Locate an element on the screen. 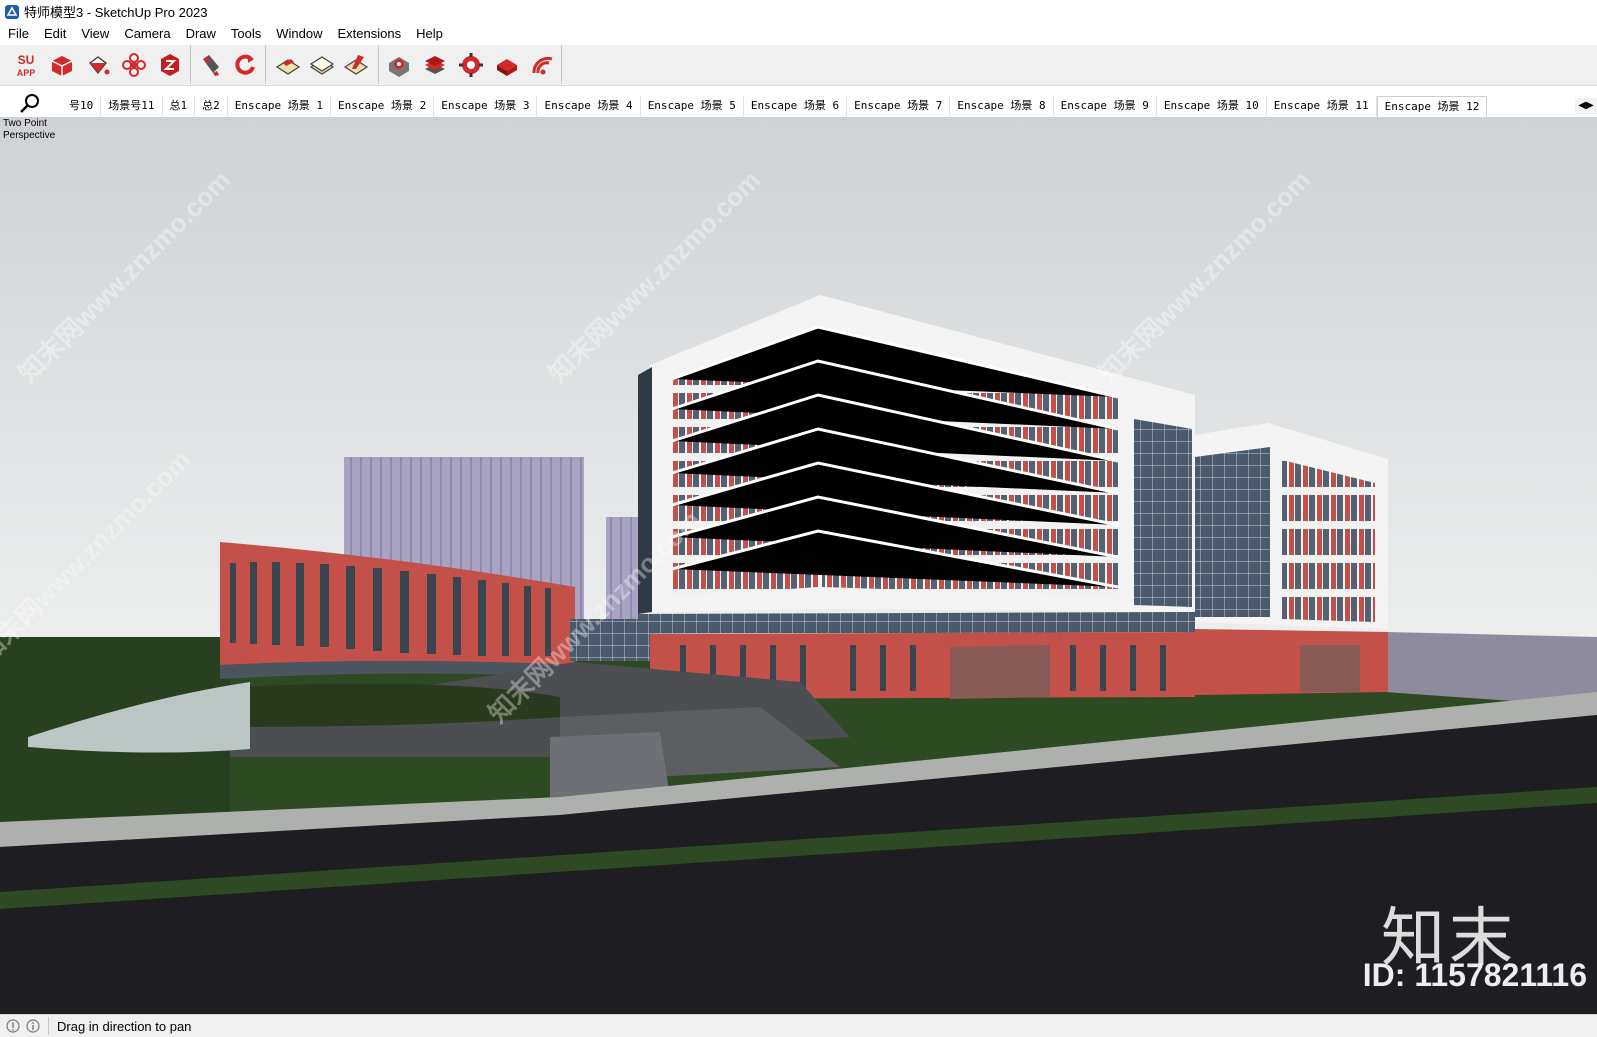 This screenshot has height=1037, width=1597. menu-file: File is located at coordinates (18, 34).